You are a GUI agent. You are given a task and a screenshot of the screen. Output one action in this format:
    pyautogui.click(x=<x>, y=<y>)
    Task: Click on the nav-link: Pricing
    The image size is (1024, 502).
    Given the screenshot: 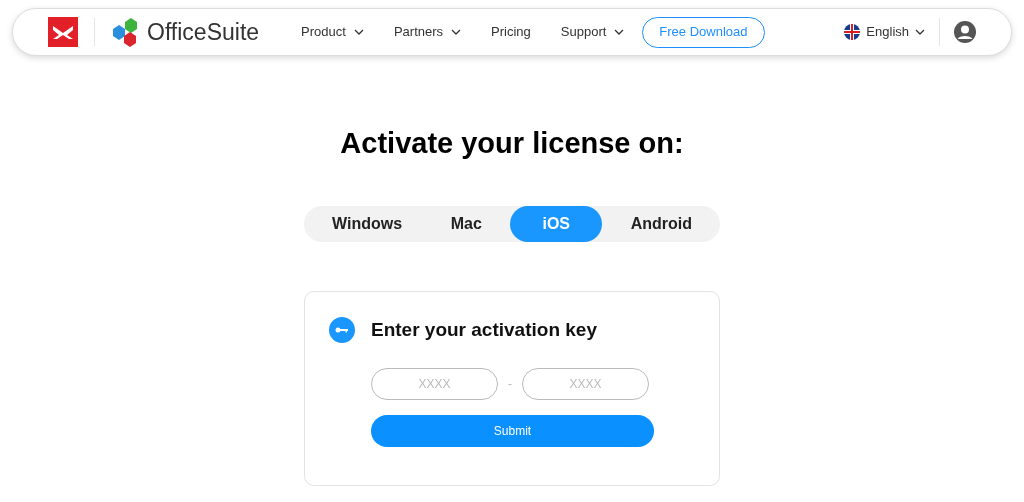 What is the action you would take?
    pyautogui.click(x=511, y=32)
    